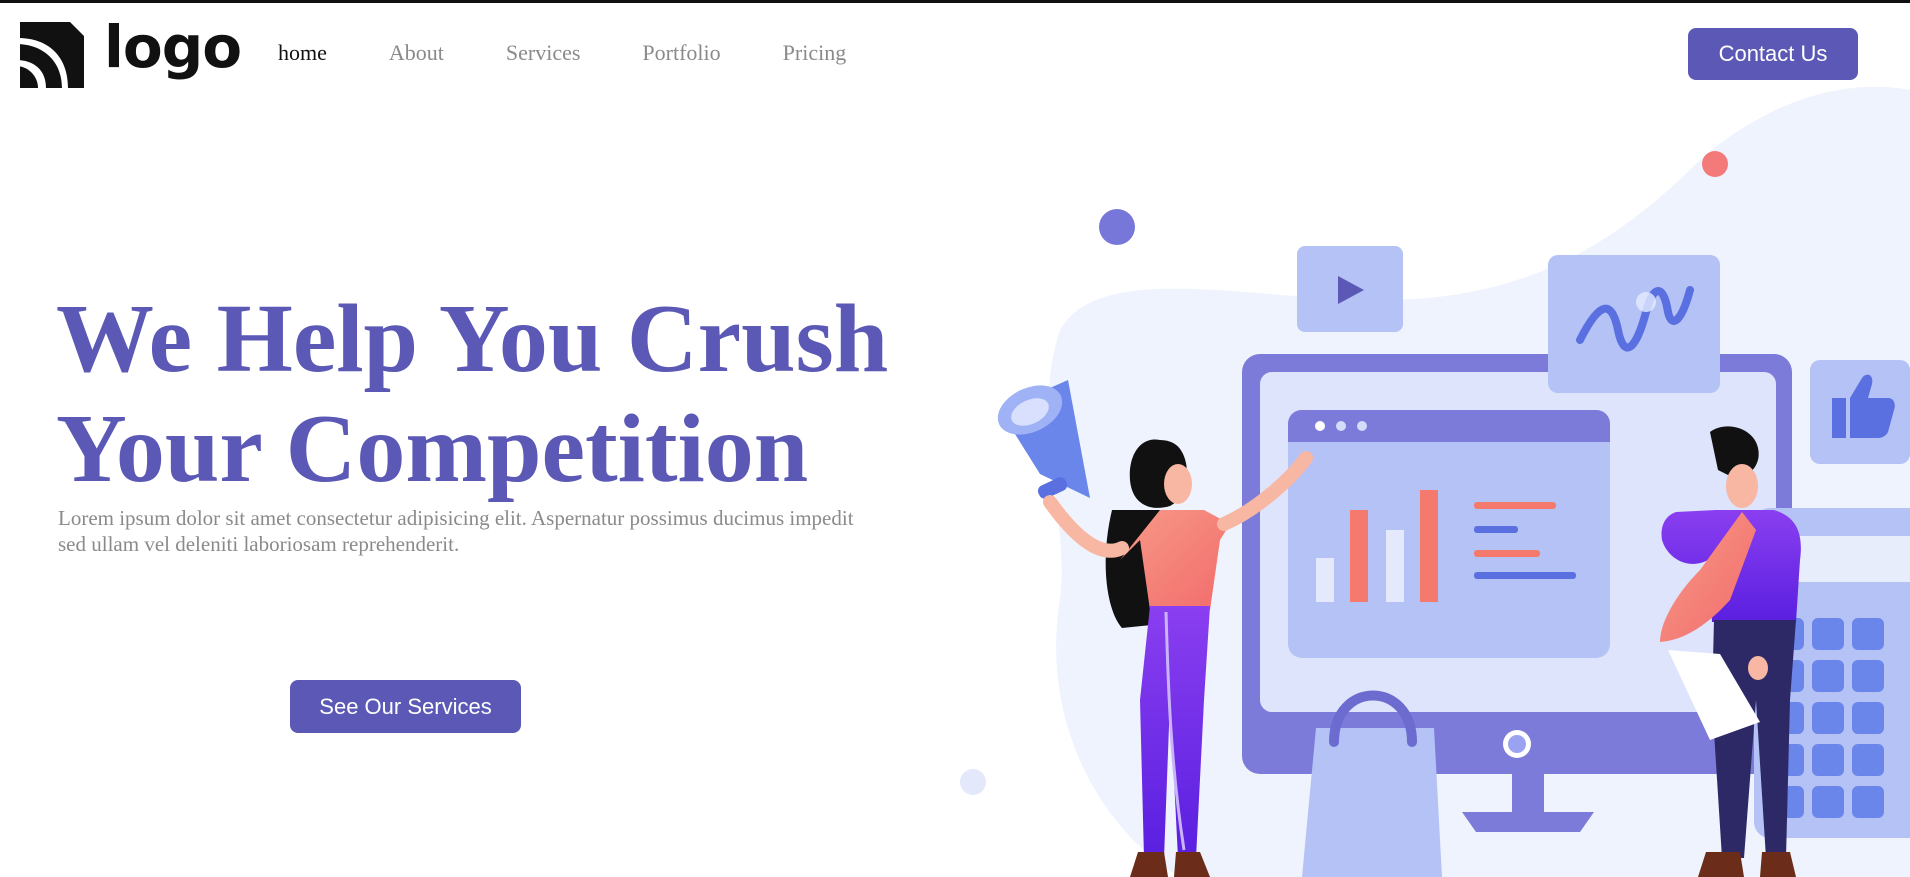  I want to click on wave-card, so click(1634, 324).